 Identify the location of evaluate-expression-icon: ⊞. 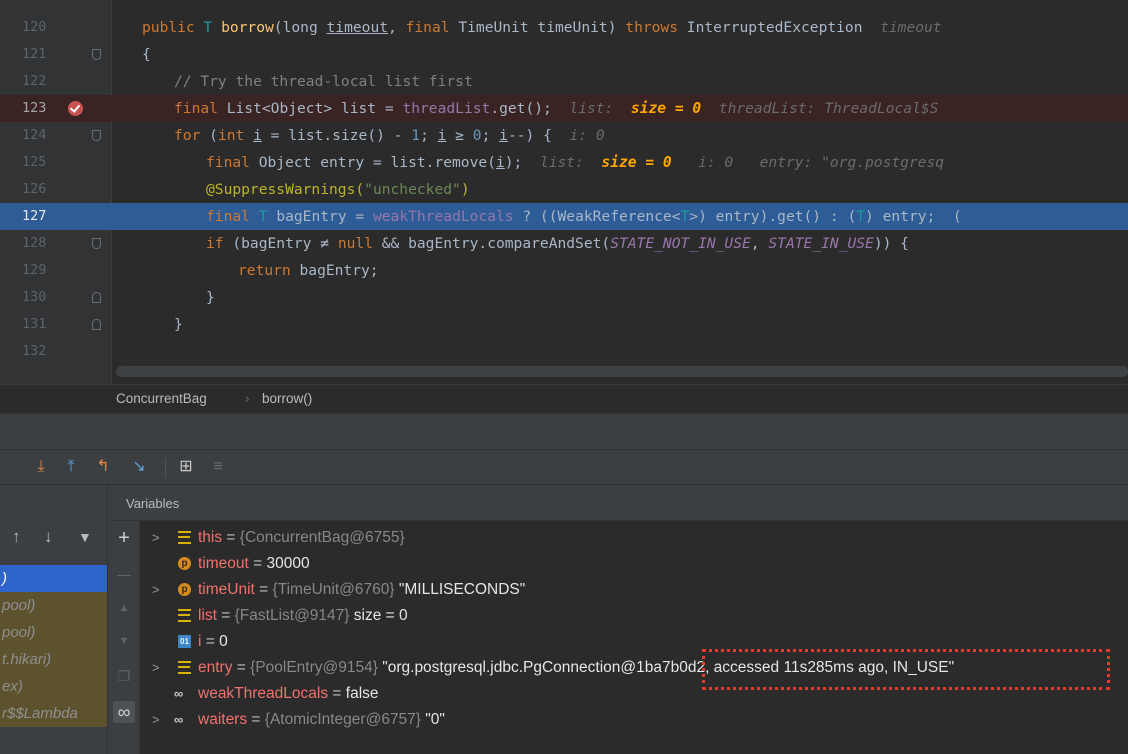
(186, 467).